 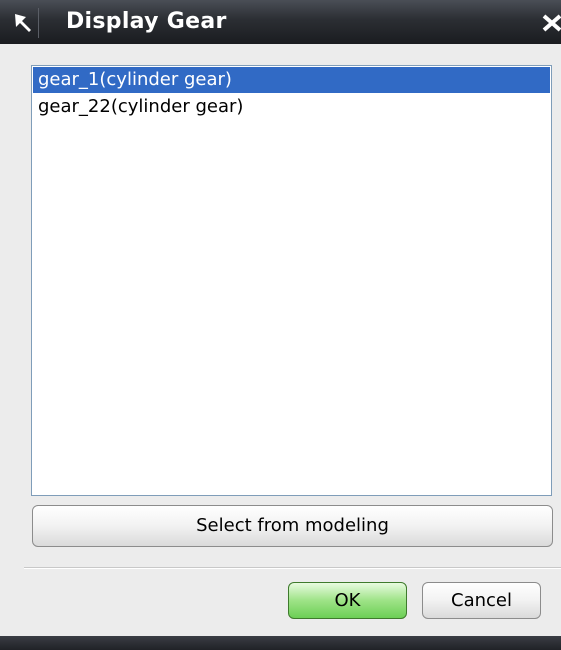 What do you see at coordinates (550, 23) in the screenshot?
I see `close-icon` at bounding box center [550, 23].